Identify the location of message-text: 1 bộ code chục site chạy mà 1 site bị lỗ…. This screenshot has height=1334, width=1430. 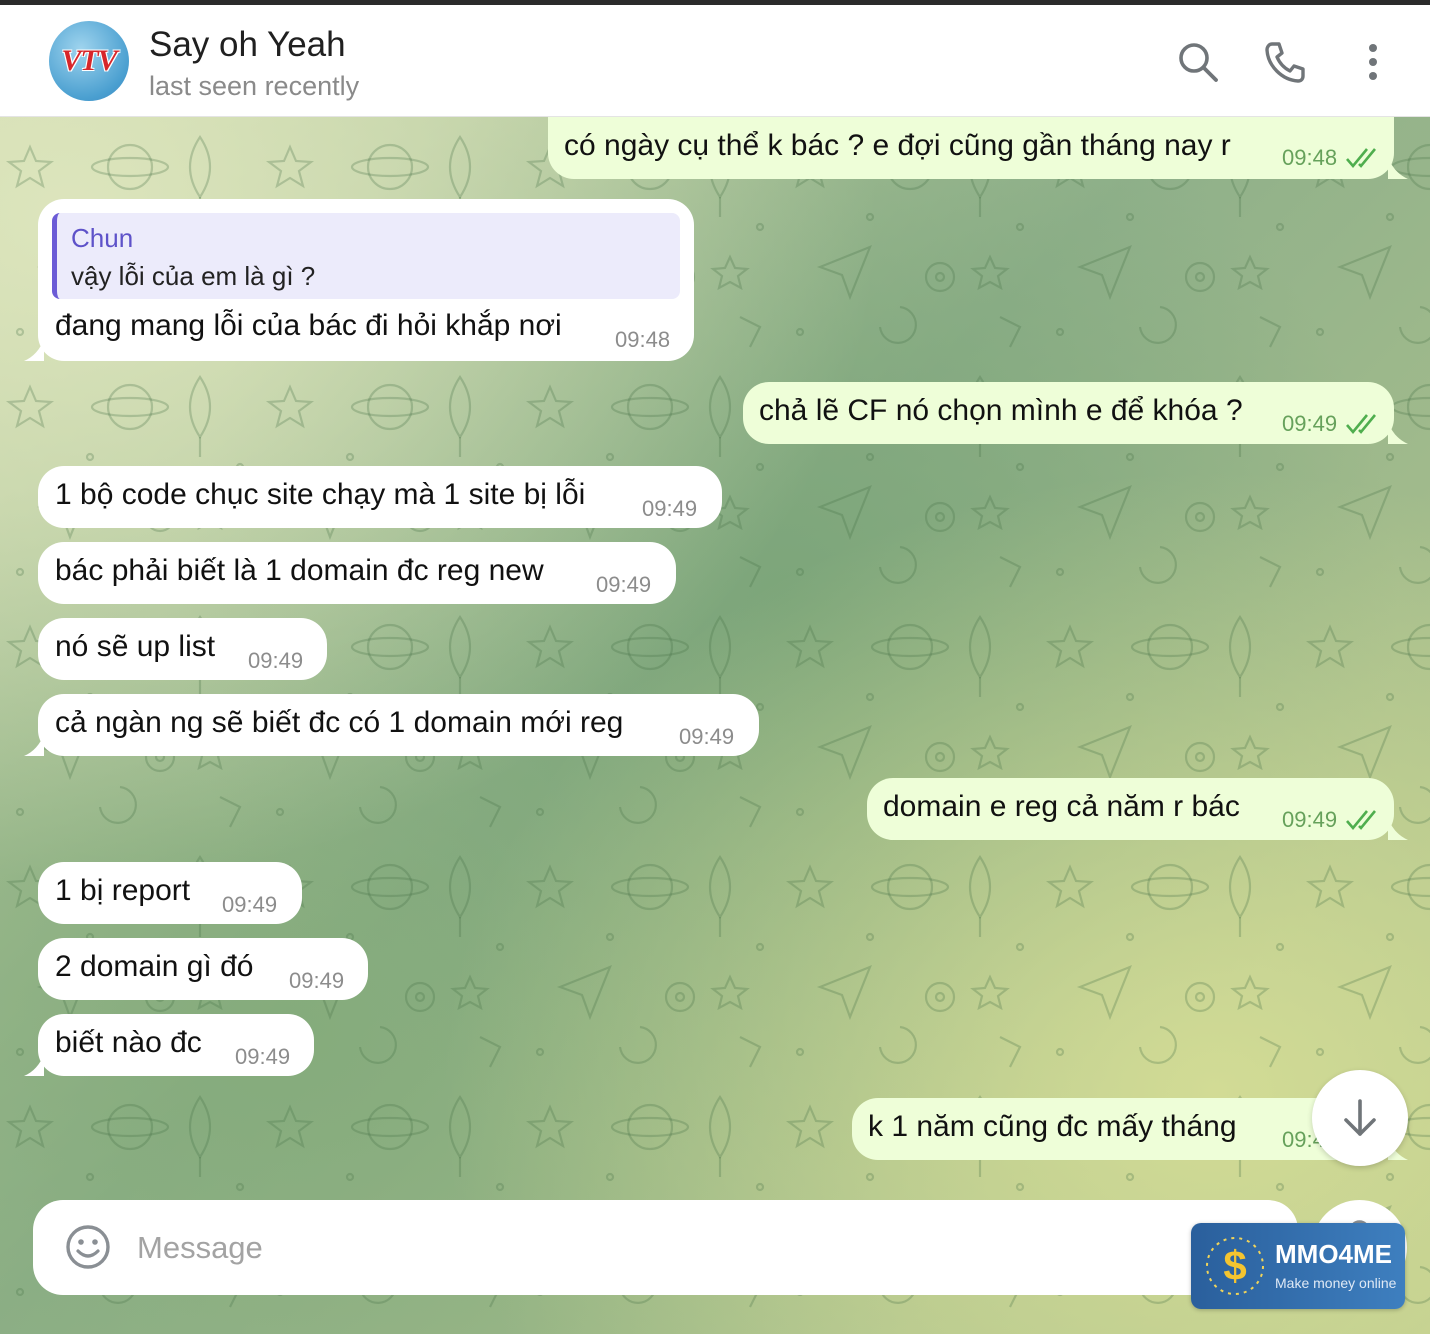
(320, 494).